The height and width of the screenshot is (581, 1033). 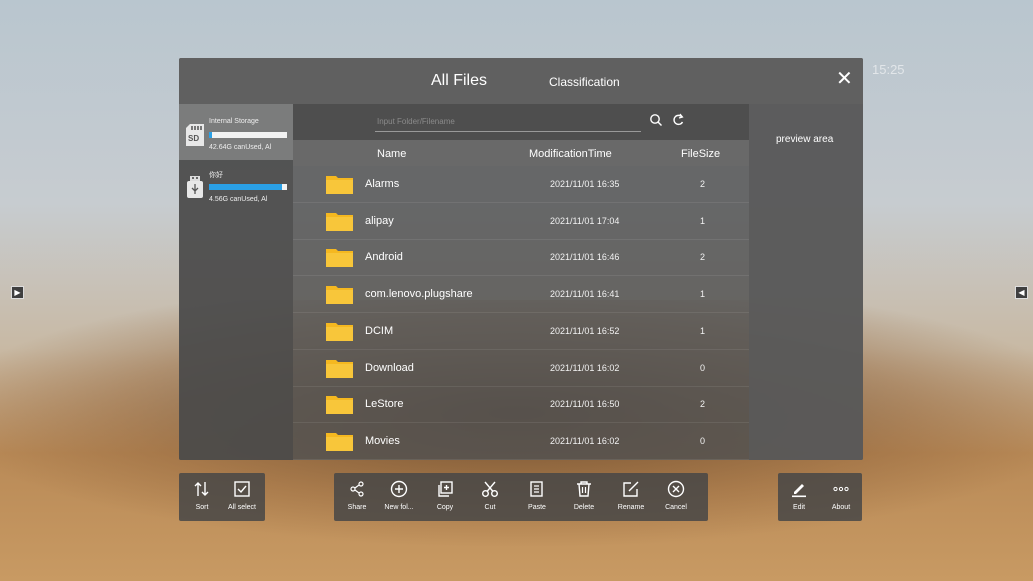 What do you see at coordinates (357, 507) in the screenshot?
I see `share-label: Share` at bounding box center [357, 507].